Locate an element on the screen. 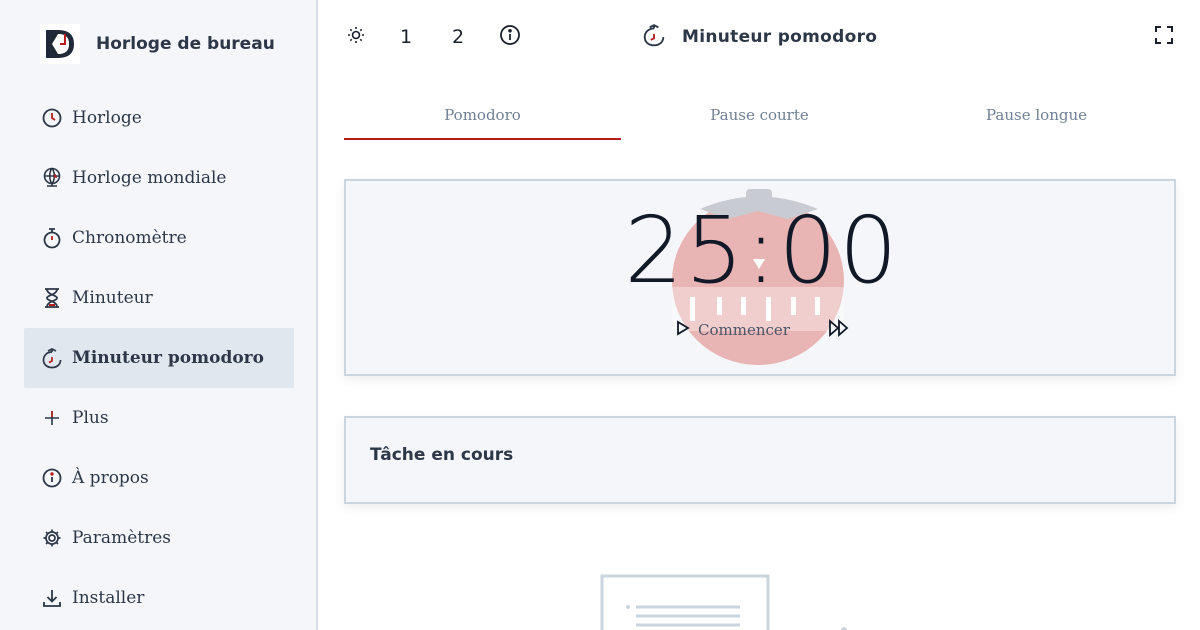 The width and height of the screenshot is (1200, 630). sidebar-item-label: Horloge mondiale is located at coordinates (149, 178).